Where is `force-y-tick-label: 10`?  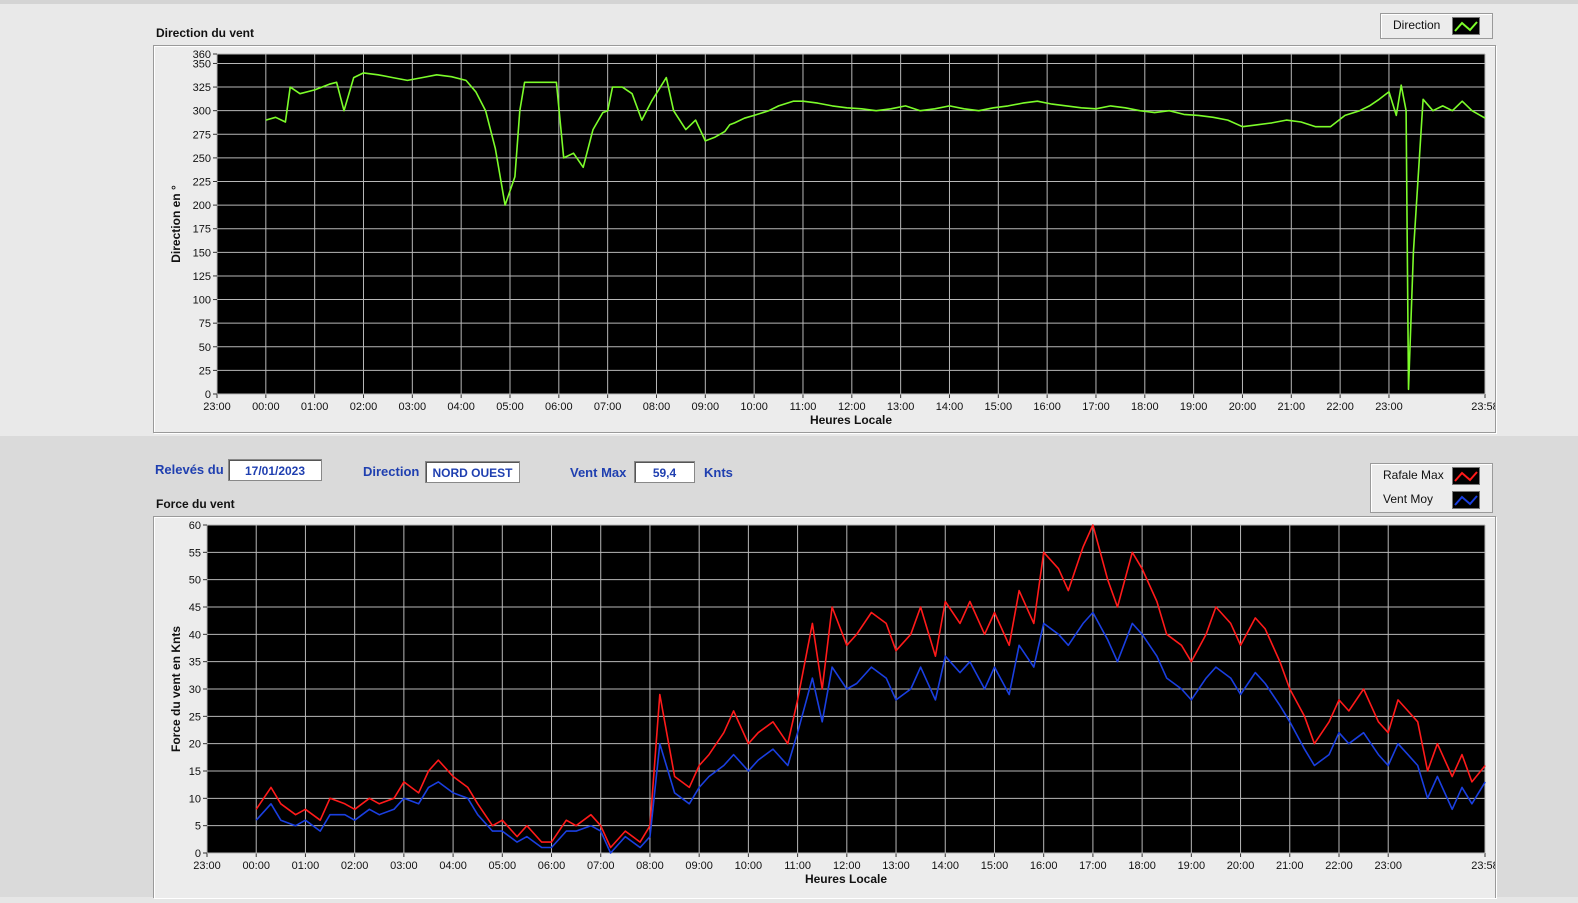 force-y-tick-label: 10 is located at coordinates (195, 799).